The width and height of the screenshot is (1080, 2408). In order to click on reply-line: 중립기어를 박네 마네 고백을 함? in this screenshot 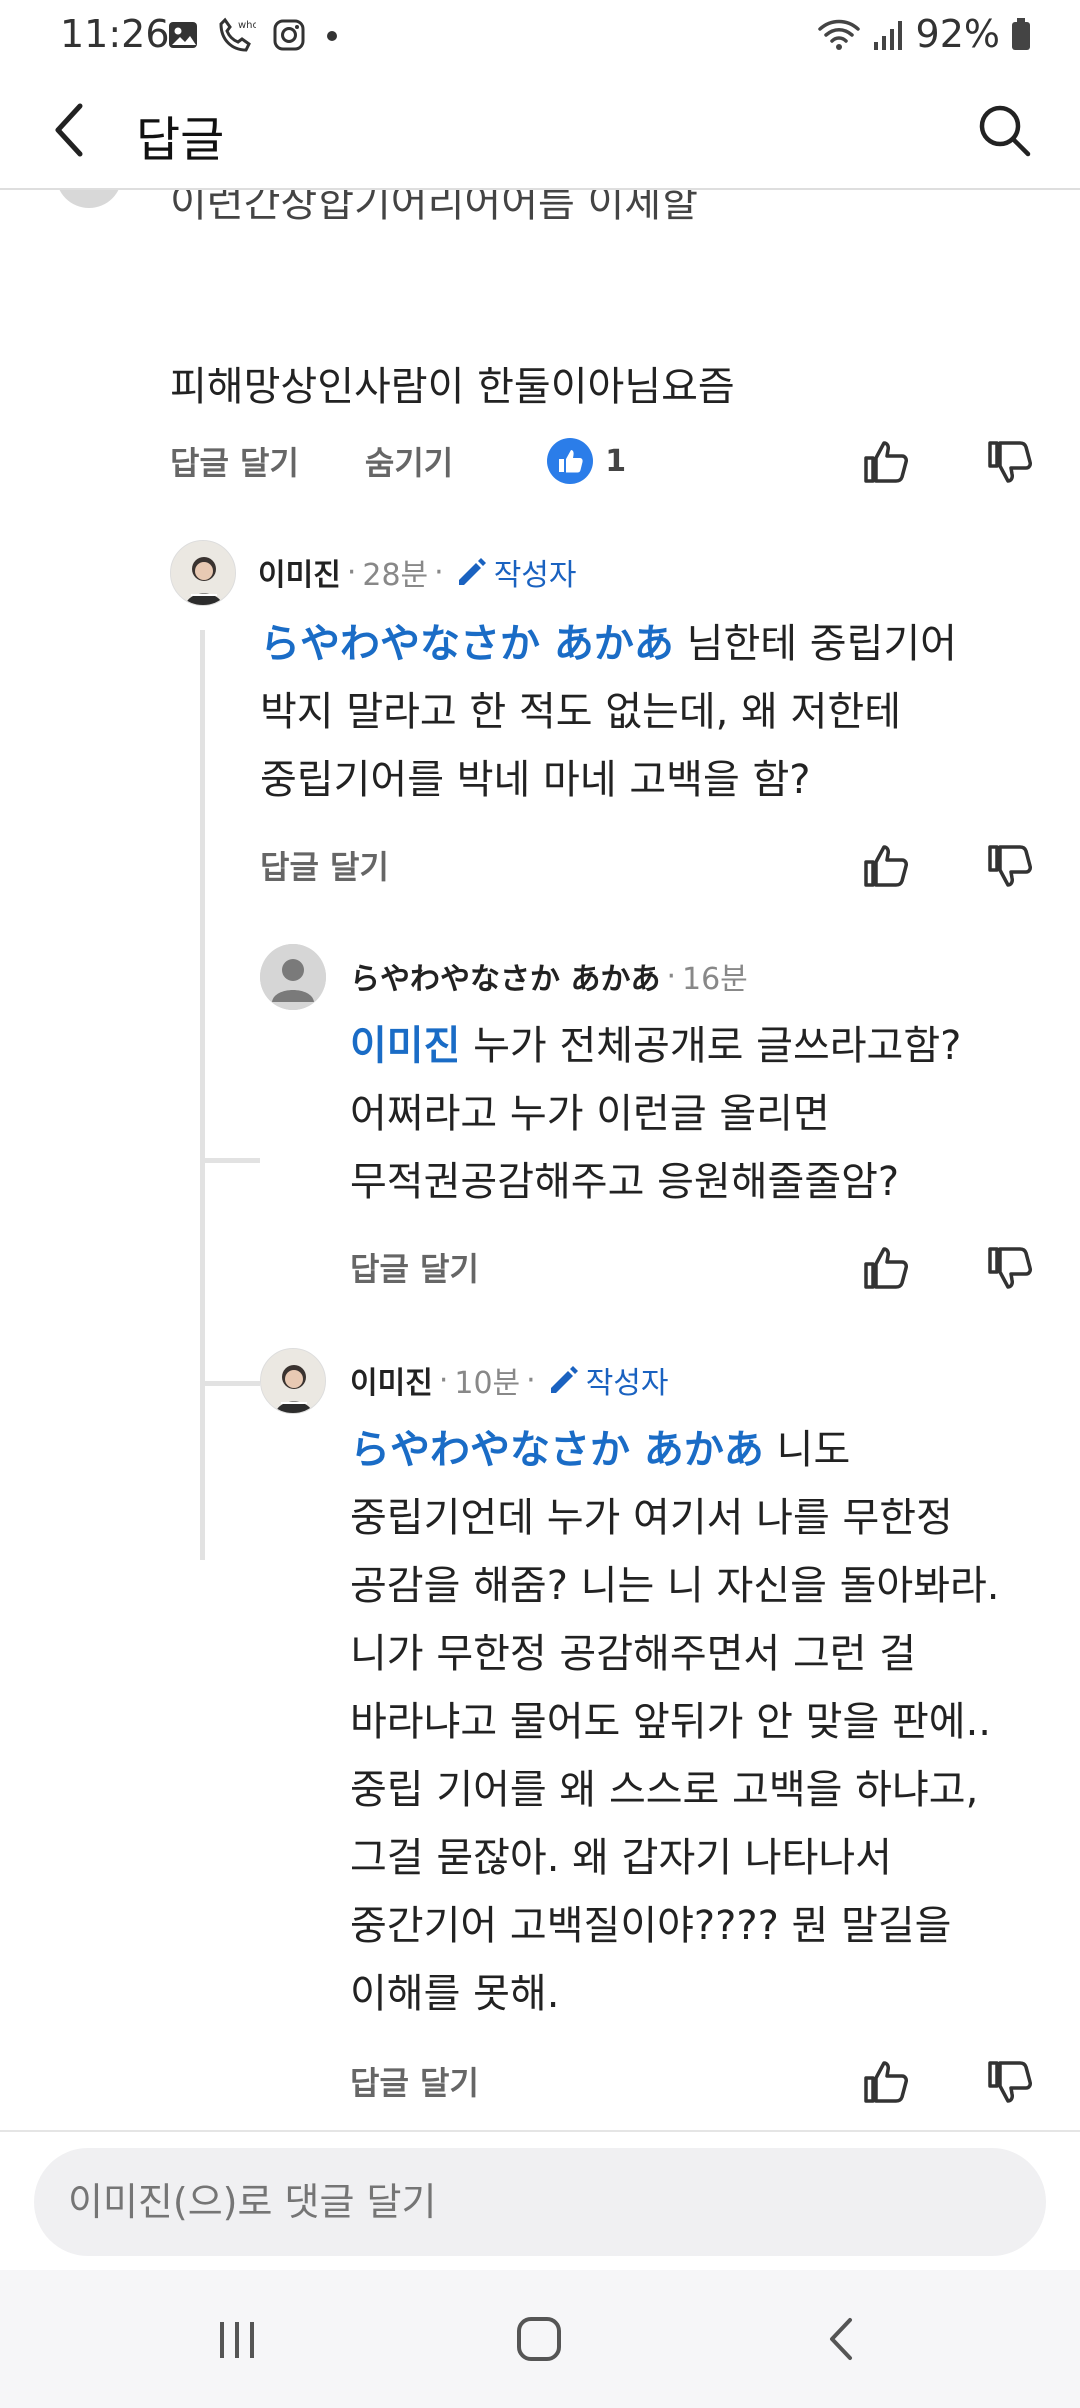, I will do `click(535, 780)`.